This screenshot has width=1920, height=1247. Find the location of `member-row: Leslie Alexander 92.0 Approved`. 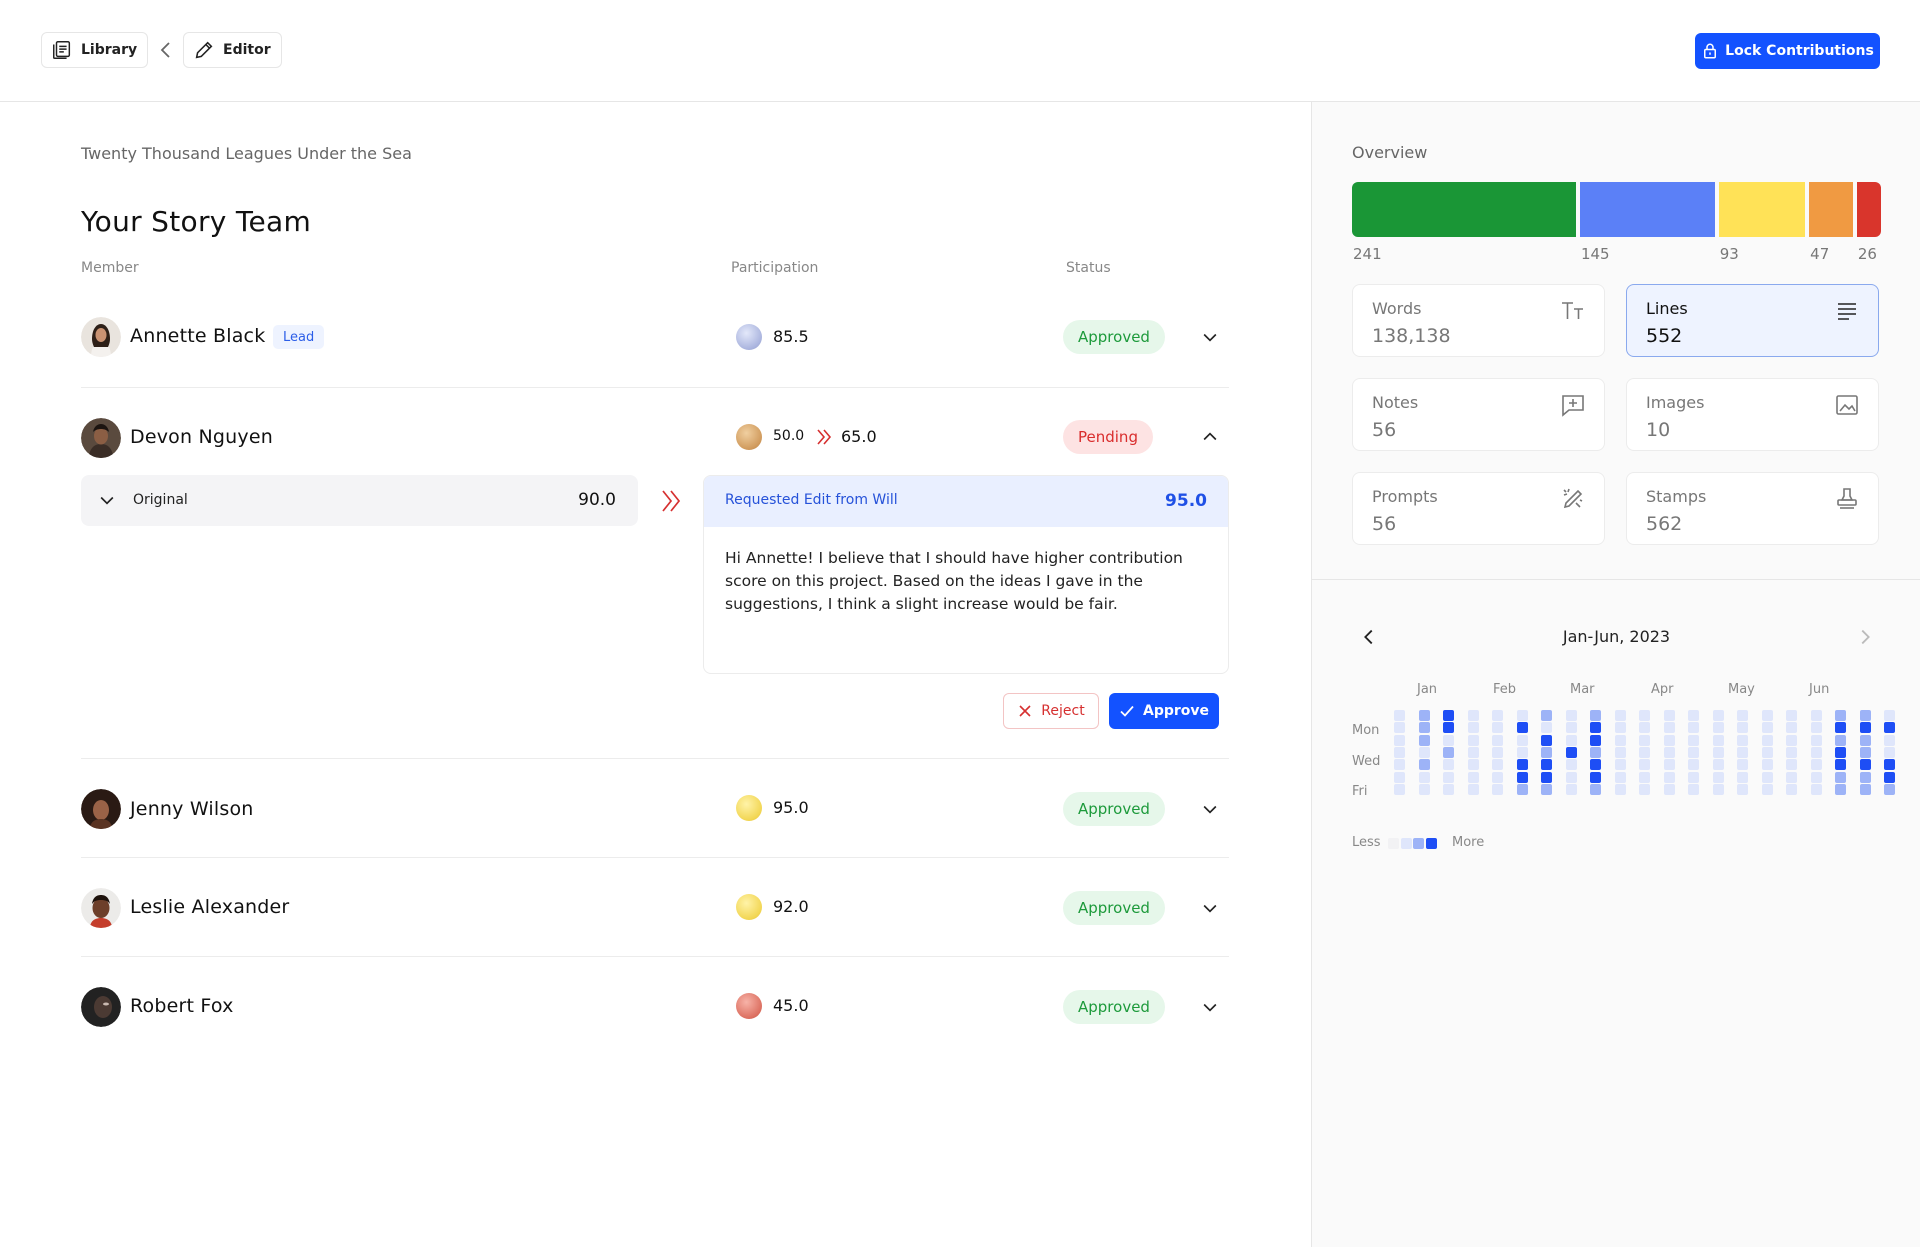

member-row: Leslie Alexander 92.0 Approved is located at coordinates (655, 907).